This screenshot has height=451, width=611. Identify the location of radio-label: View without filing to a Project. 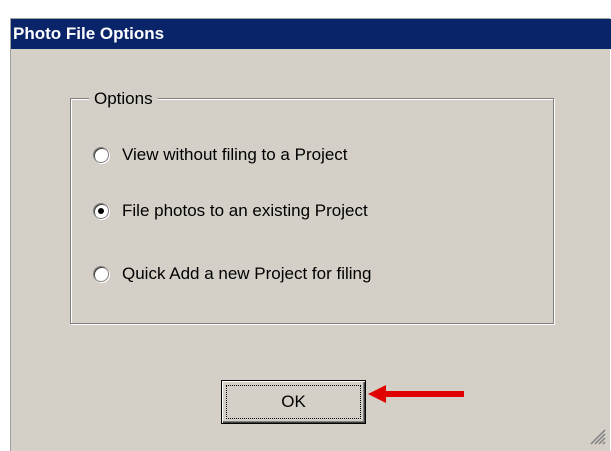
(235, 154).